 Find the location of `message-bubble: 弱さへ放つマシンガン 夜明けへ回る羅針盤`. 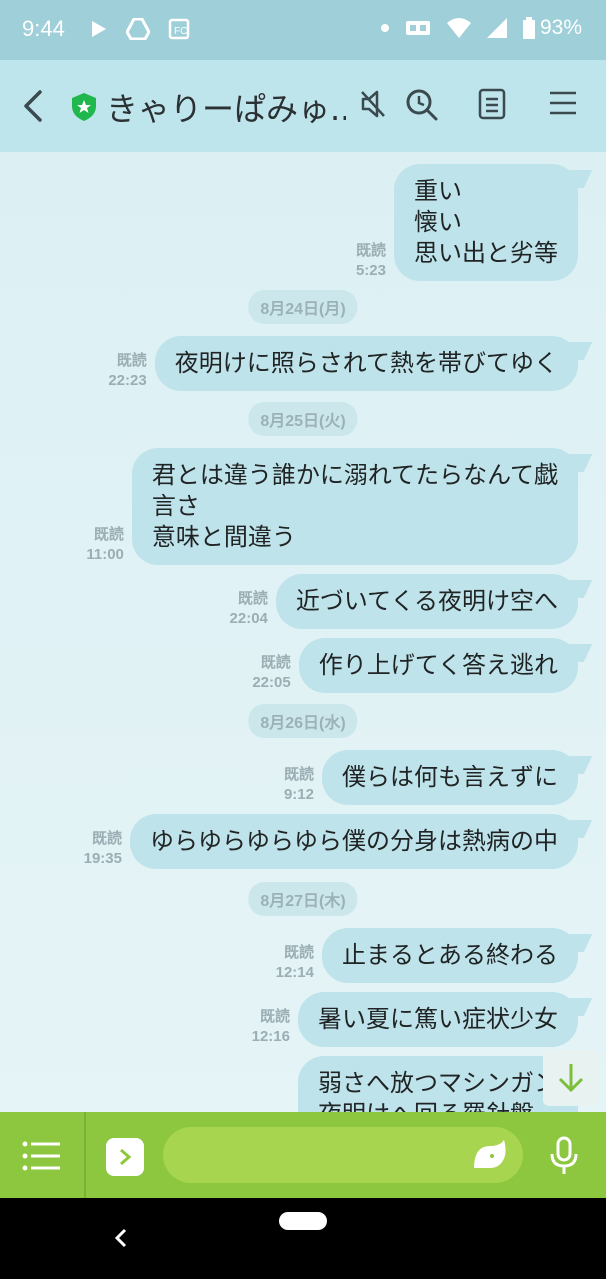

message-bubble: 弱さへ放つマシンガン 夜明けへ回る羅針盤 is located at coordinates (438, 1084).